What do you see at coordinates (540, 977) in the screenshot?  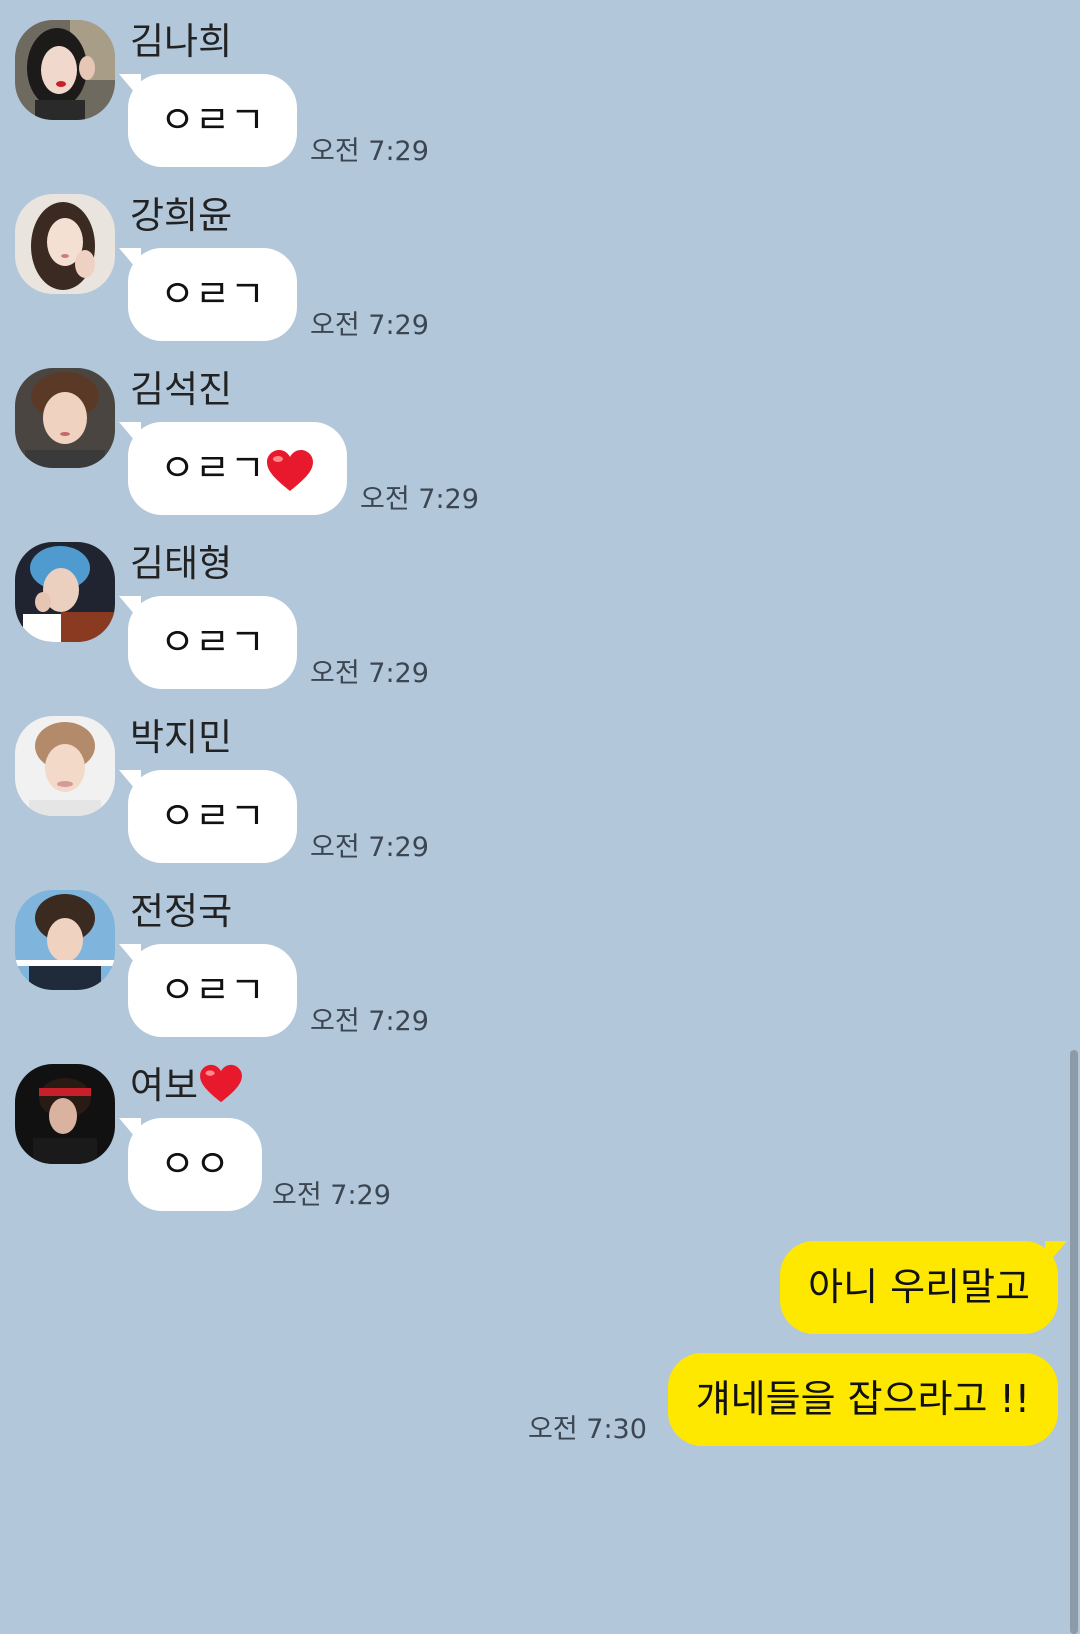 I see `message-row: 전정국 ㅇㄹㄱ 오전 7:29` at bounding box center [540, 977].